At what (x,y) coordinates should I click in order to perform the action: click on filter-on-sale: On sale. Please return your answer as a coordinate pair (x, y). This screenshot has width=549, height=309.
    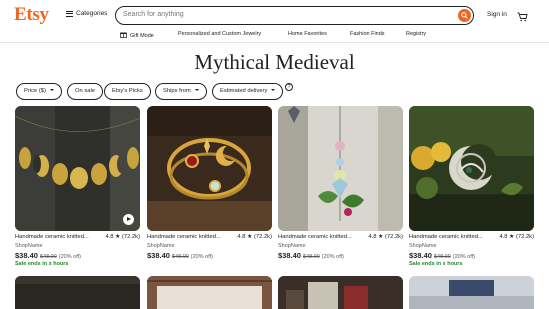
    Looking at the image, I should click on (85, 91).